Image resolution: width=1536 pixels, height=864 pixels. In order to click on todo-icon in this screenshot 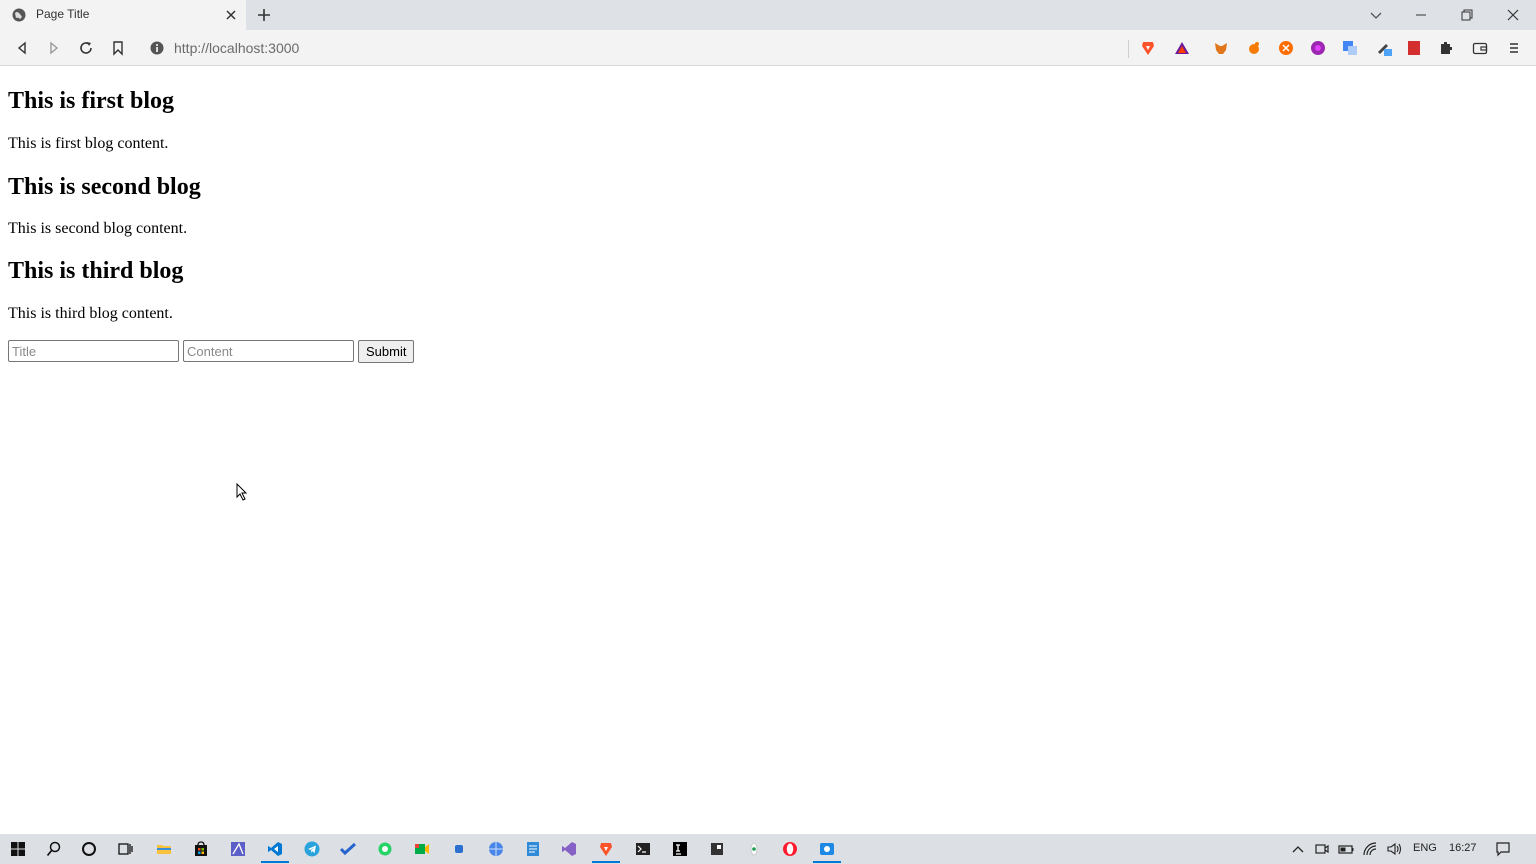, I will do `click(348, 849)`.